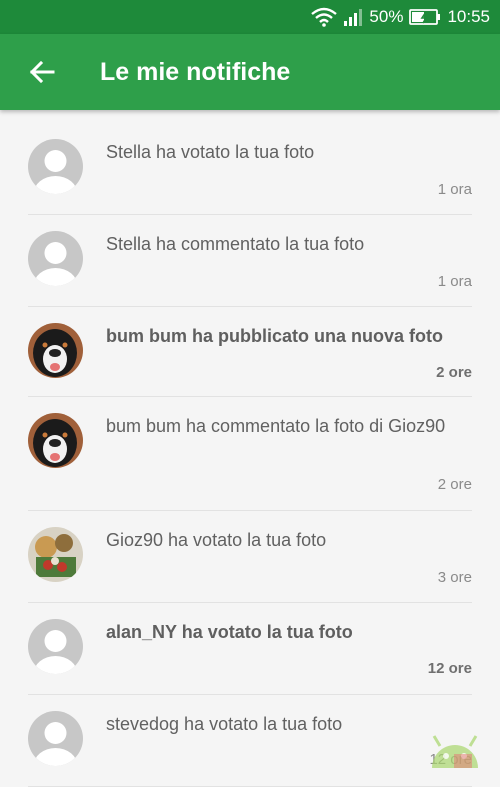 This screenshot has height=787, width=500. What do you see at coordinates (235, 244) in the screenshot?
I see `notification-text: Stella ha commentato la tua foto` at bounding box center [235, 244].